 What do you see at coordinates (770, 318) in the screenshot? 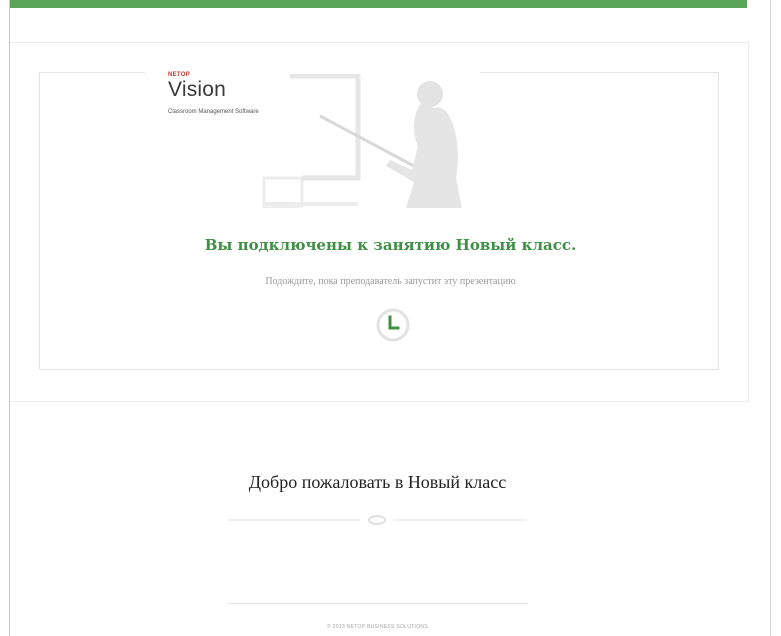
I see `window-right-border` at bounding box center [770, 318].